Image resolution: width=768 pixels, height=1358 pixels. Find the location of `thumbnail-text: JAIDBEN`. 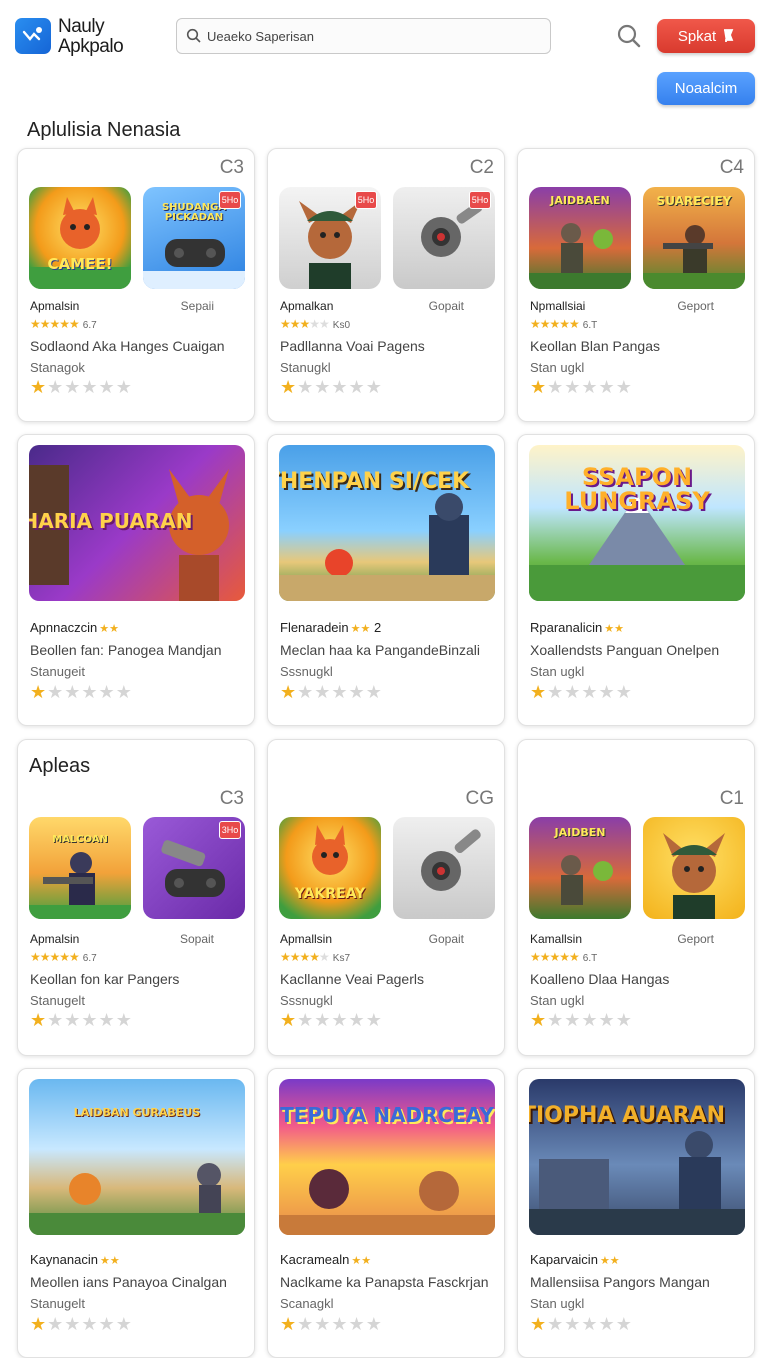

thumbnail-text: JAIDBEN is located at coordinates (580, 832).